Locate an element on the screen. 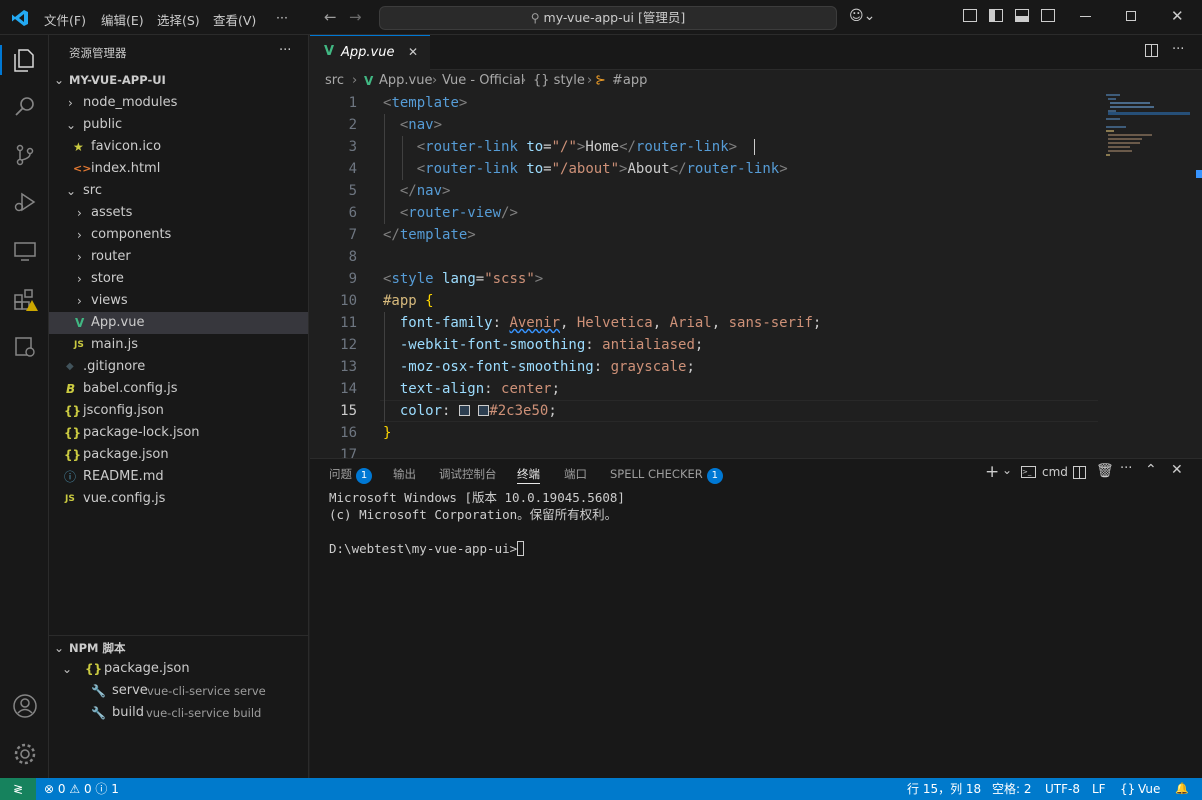 Image resolution: width=1202 pixels, height=800 pixels. line-number: 2 is located at coordinates (352, 125).